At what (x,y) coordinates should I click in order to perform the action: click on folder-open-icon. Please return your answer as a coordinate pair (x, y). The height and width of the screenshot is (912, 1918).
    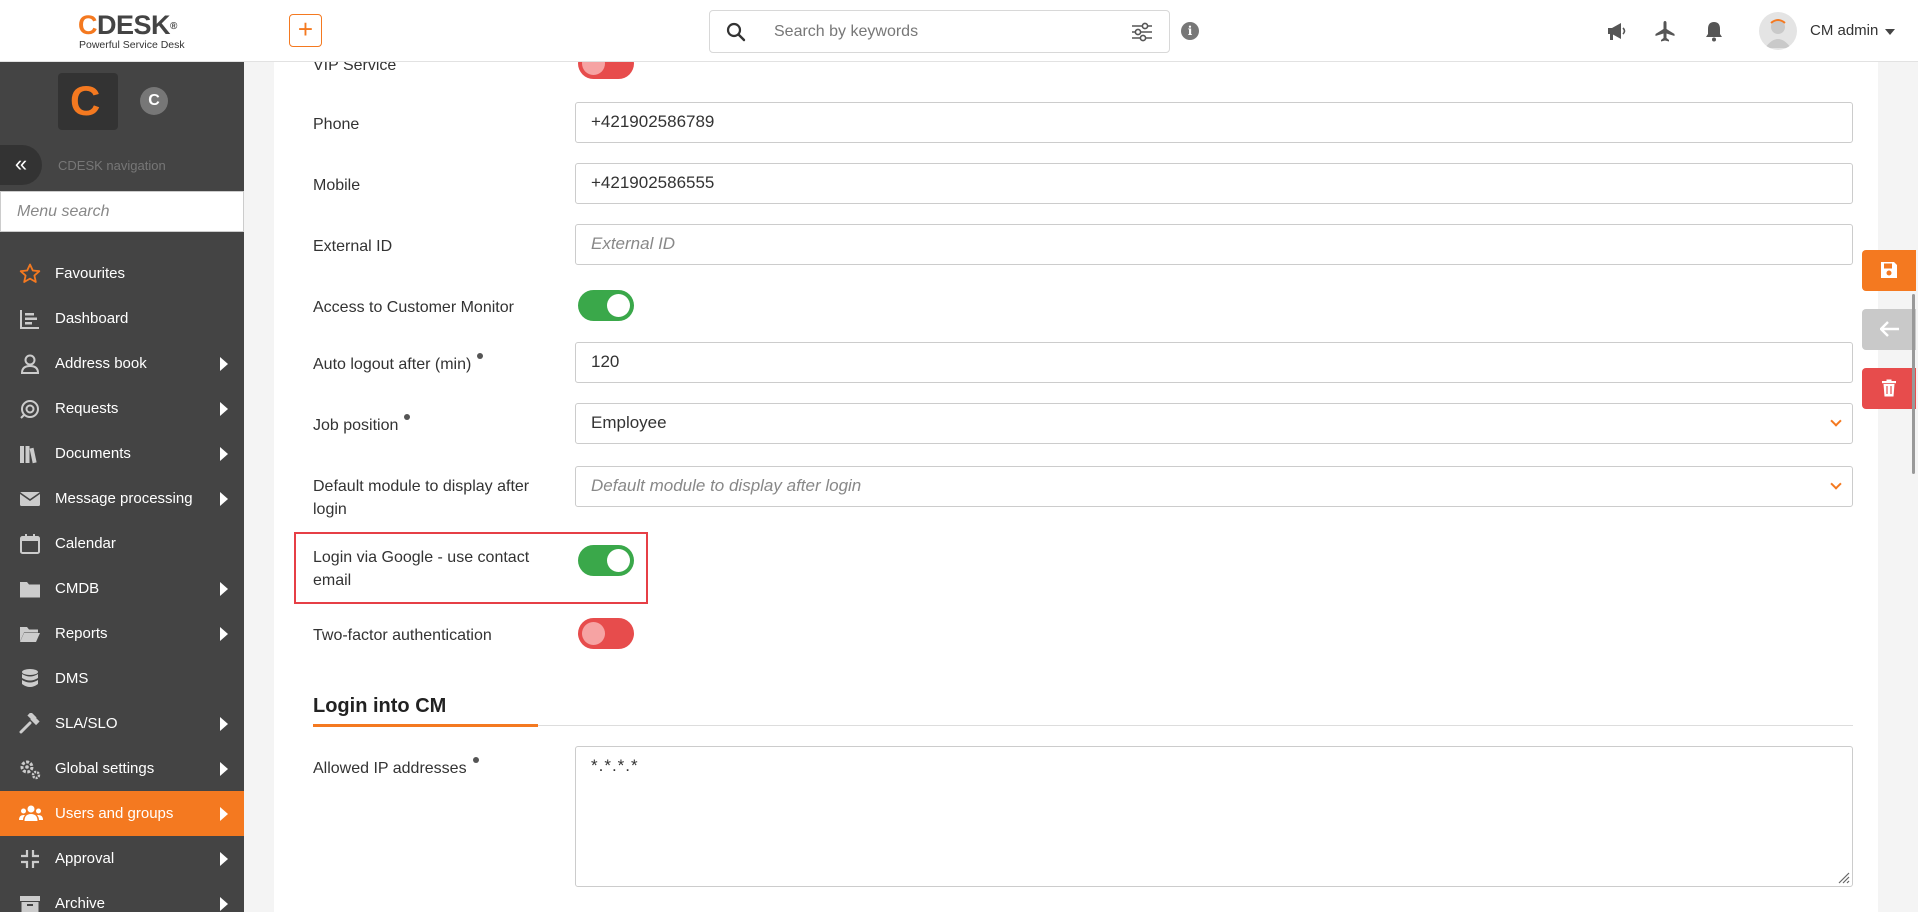
    Looking at the image, I should click on (30, 634).